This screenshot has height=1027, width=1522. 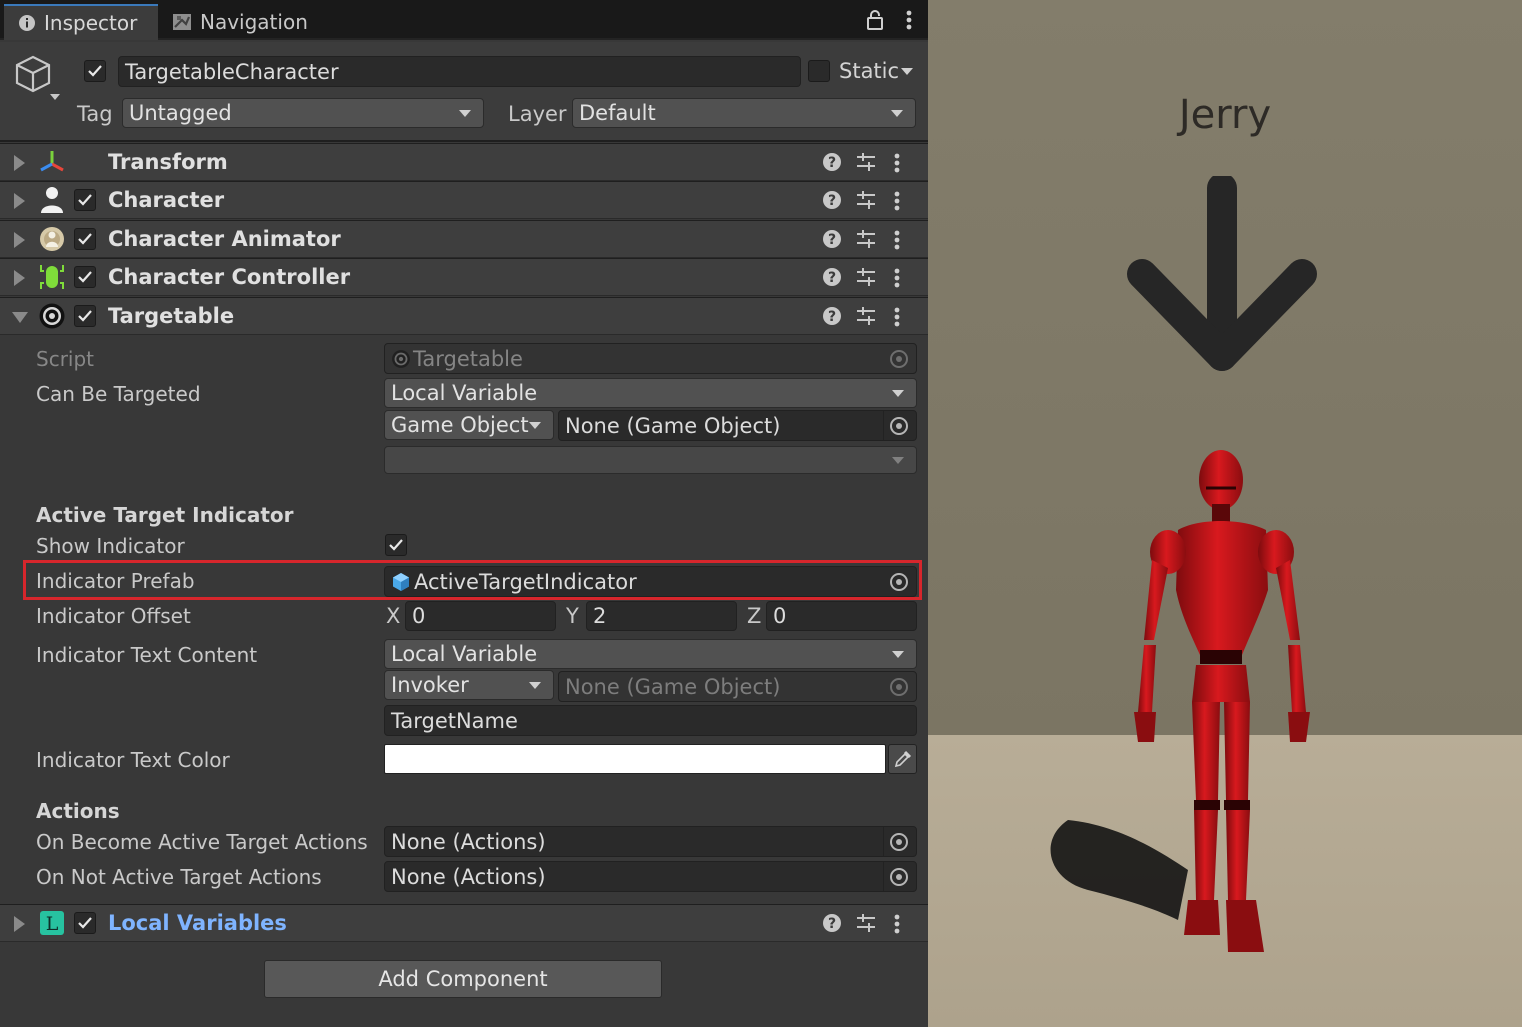 What do you see at coordinates (650, 841) in the screenshot?
I see `on-become-active-field: None (Actions)` at bounding box center [650, 841].